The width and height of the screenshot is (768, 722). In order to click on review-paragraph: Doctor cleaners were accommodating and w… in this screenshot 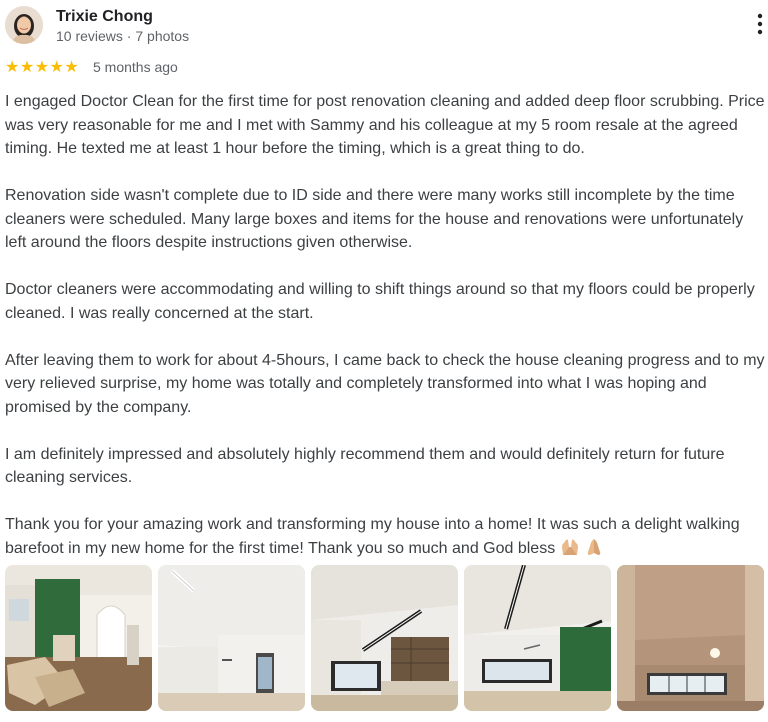, I will do `click(380, 301)`.